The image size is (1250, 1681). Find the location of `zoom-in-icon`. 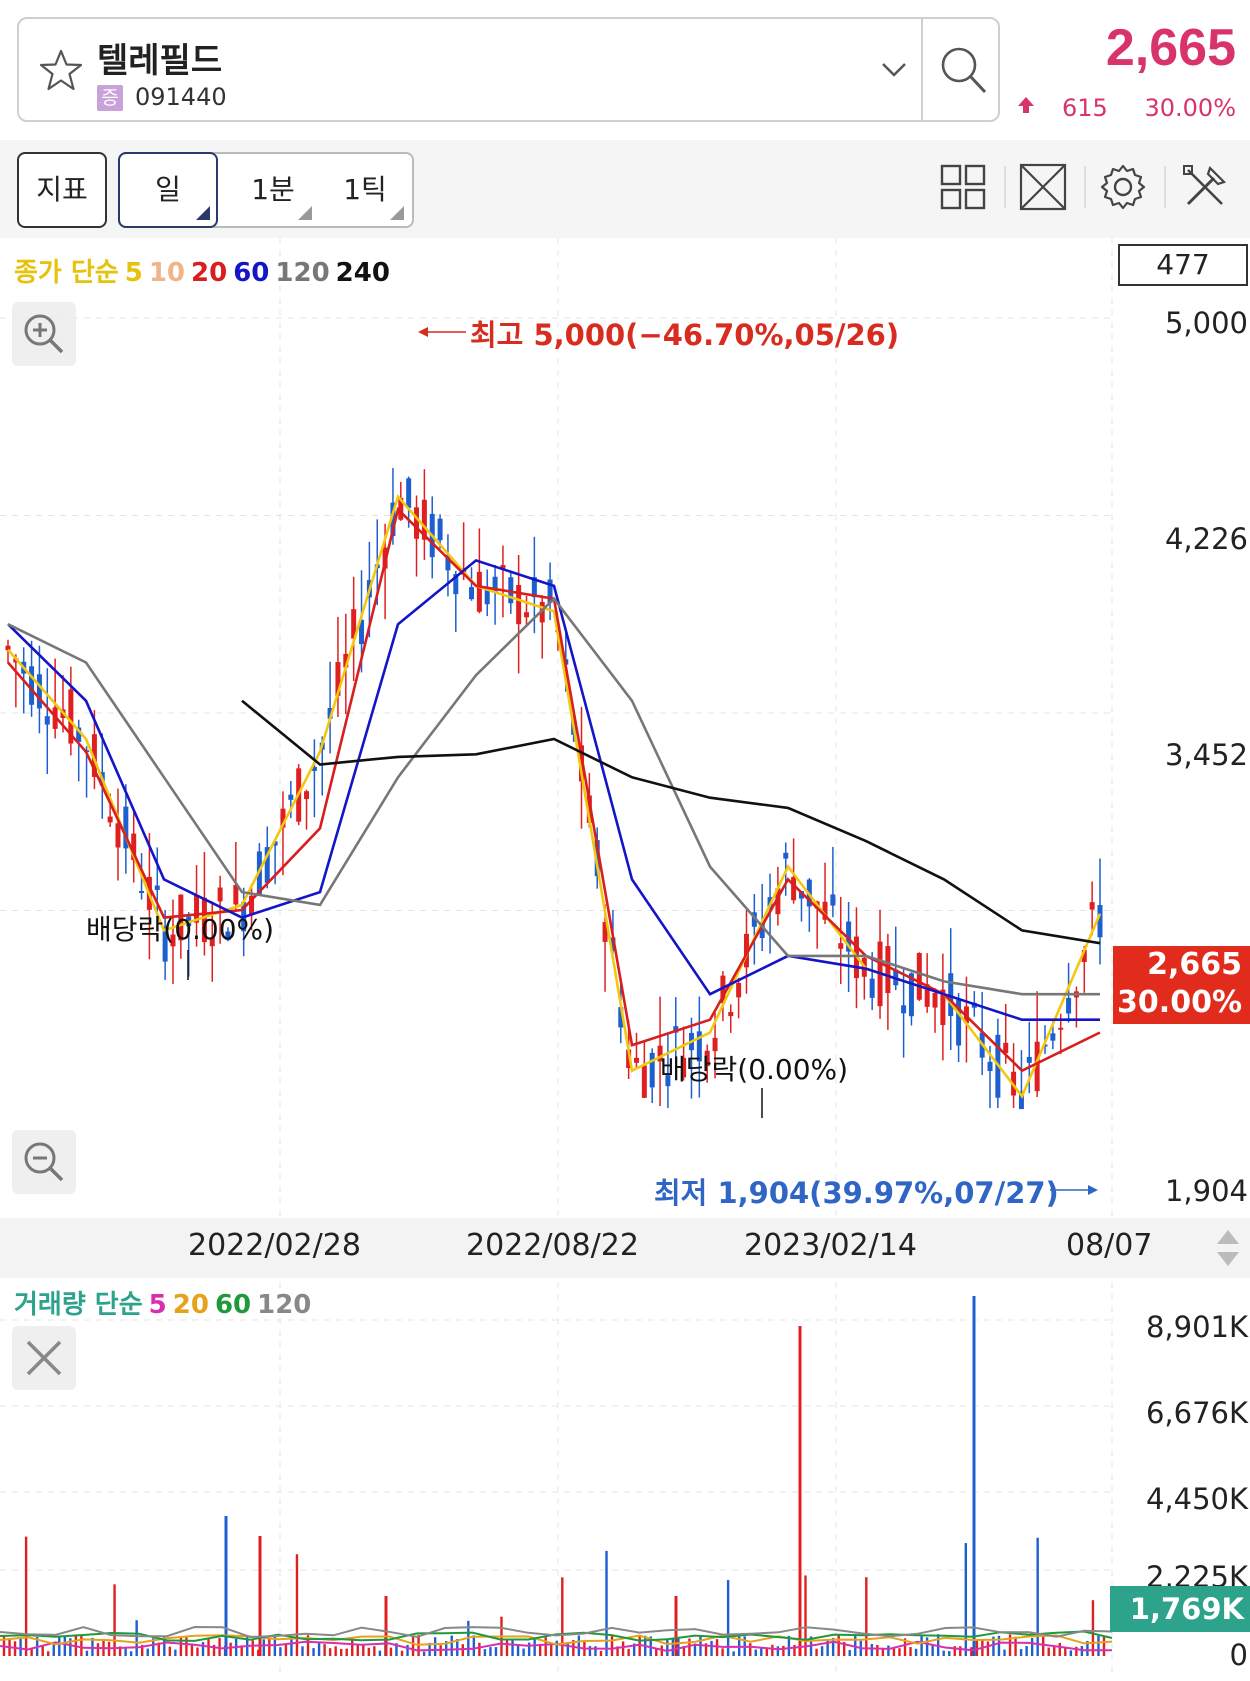

zoom-in-icon is located at coordinates (44, 334).